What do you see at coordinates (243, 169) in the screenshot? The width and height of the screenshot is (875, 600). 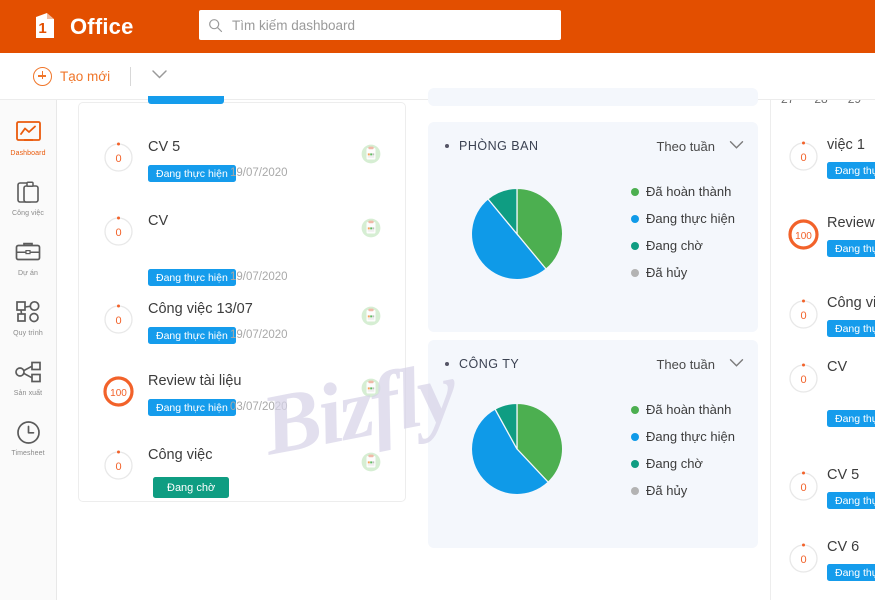 I see `task-row: 0 CV 5 Đang thực hiện 19/07/2020` at bounding box center [243, 169].